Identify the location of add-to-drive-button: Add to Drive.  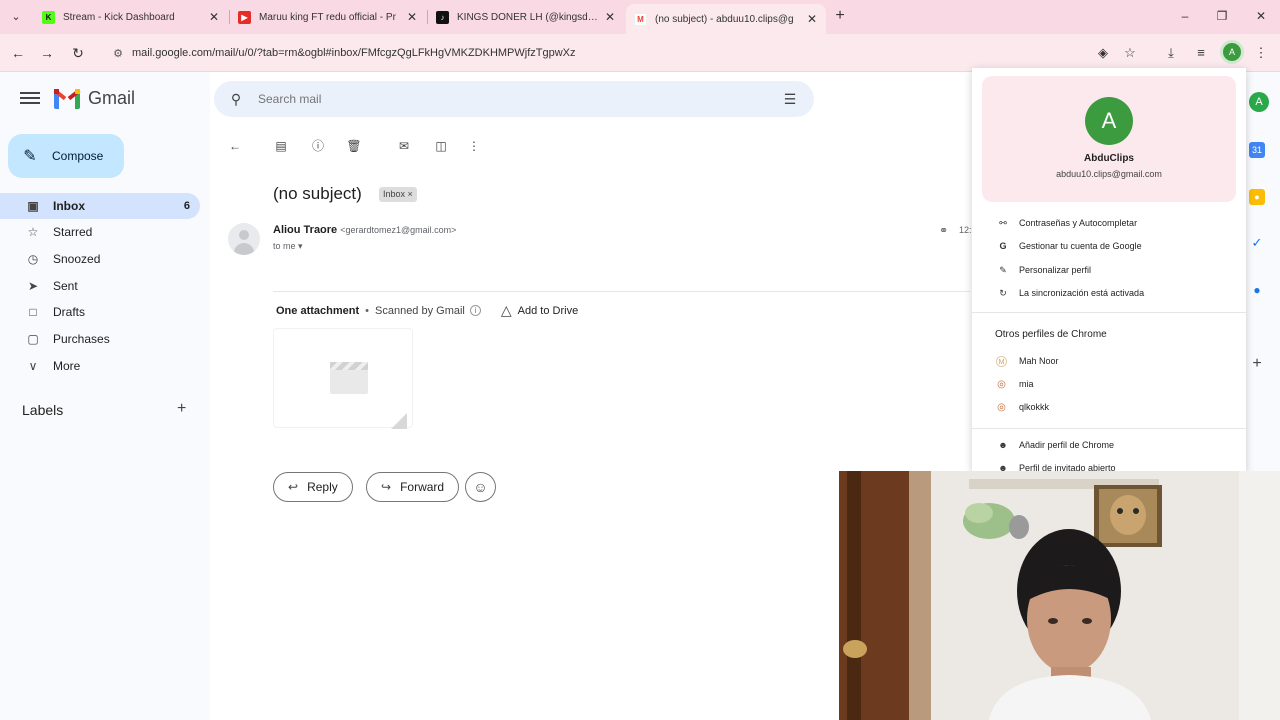
(548, 311).